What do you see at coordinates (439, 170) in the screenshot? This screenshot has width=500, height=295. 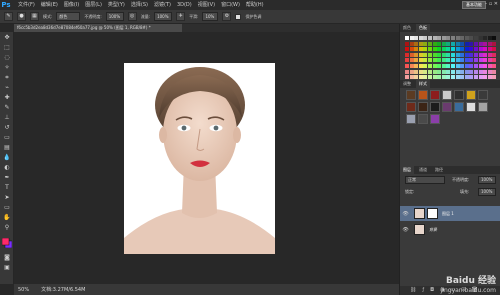 I see `tab-paths: 路径` at bounding box center [439, 170].